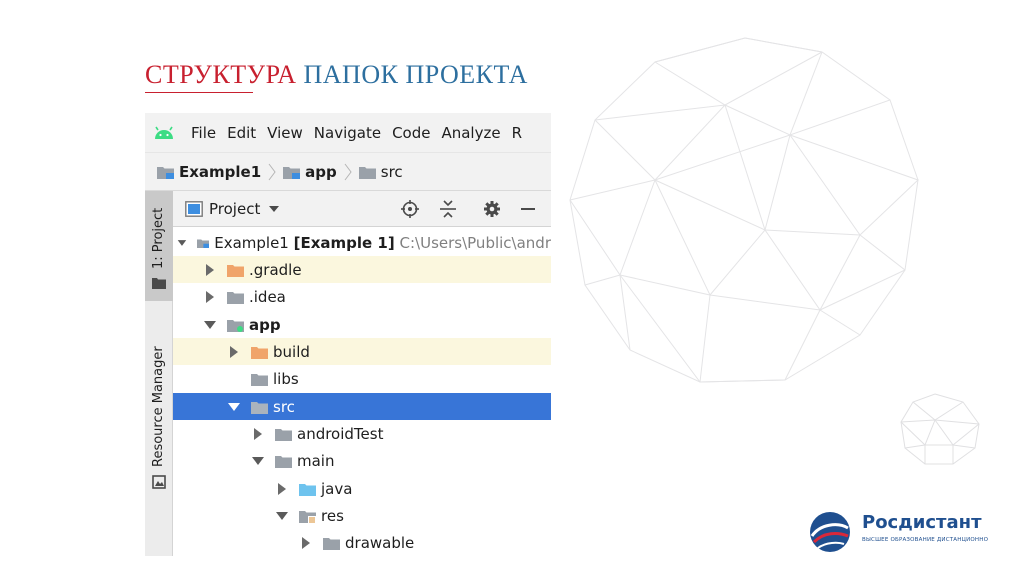 This screenshot has width=1024, height=574. Describe the element at coordinates (275, 269) in the screenshot. I see `tree-item-label: .gradle` at that location.